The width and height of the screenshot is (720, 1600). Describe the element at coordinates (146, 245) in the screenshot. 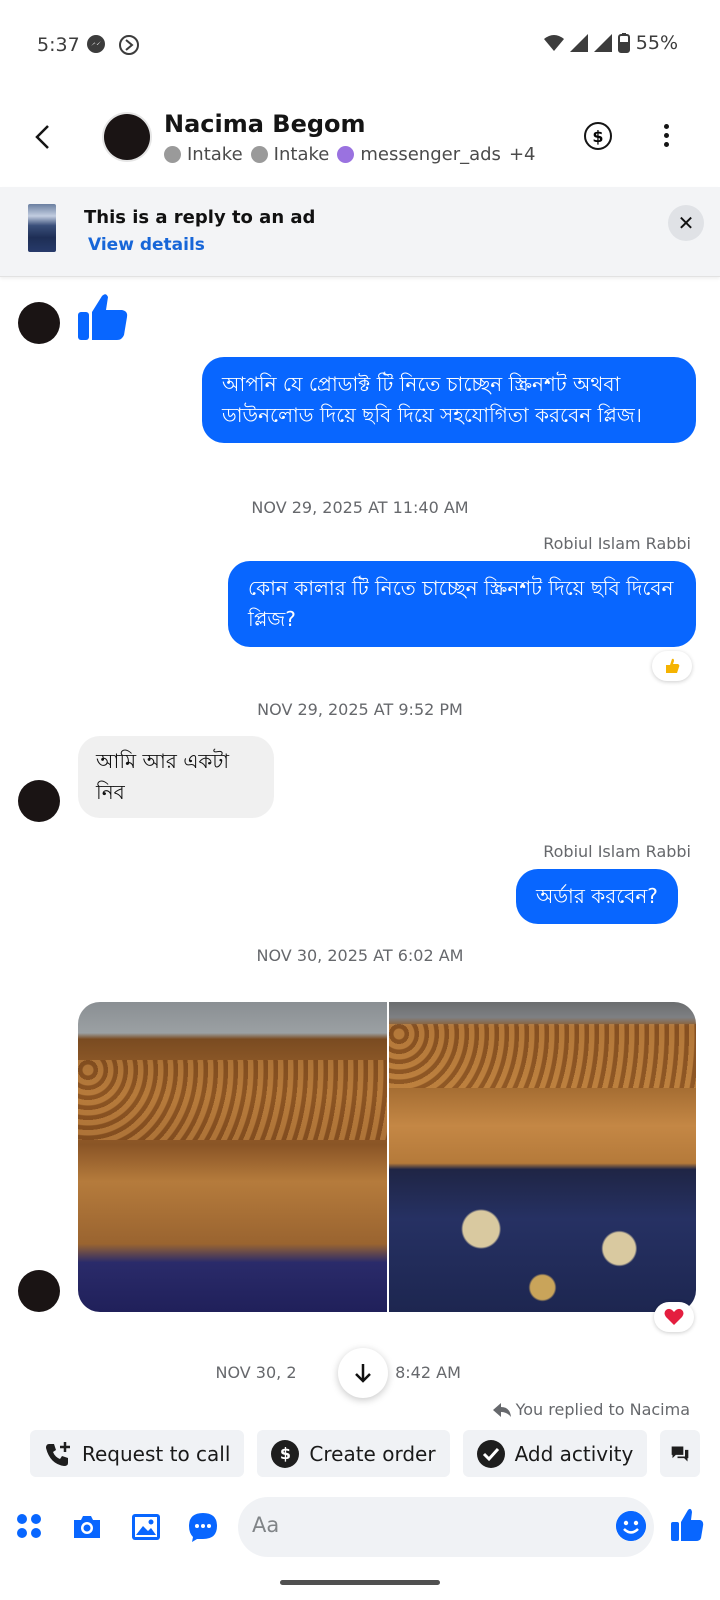

I see `view-details-link: View details` at that location.